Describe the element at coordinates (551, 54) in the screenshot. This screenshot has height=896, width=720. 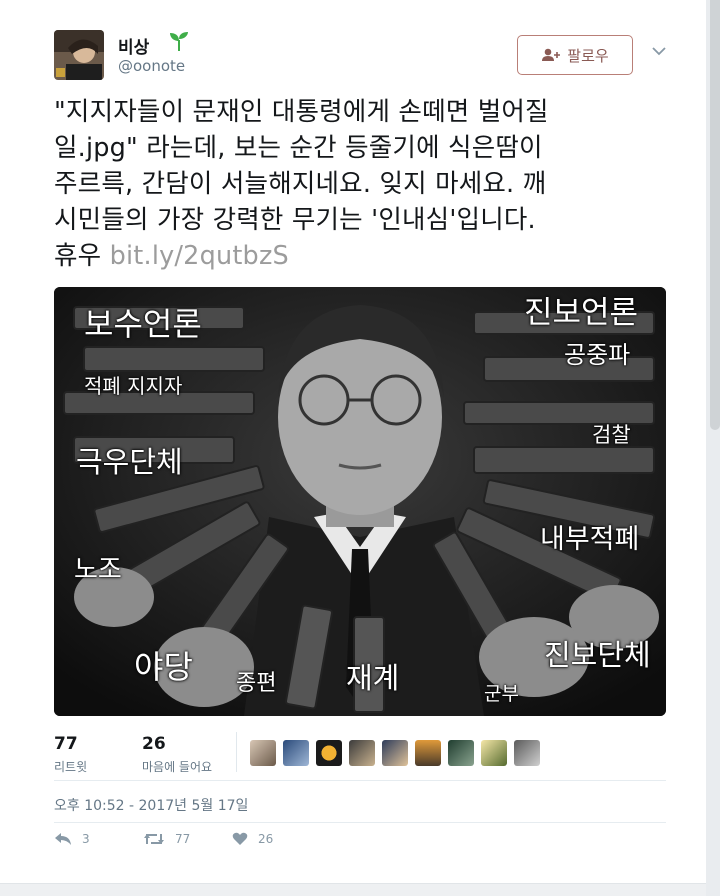
I see `add-user-icon` at that location.